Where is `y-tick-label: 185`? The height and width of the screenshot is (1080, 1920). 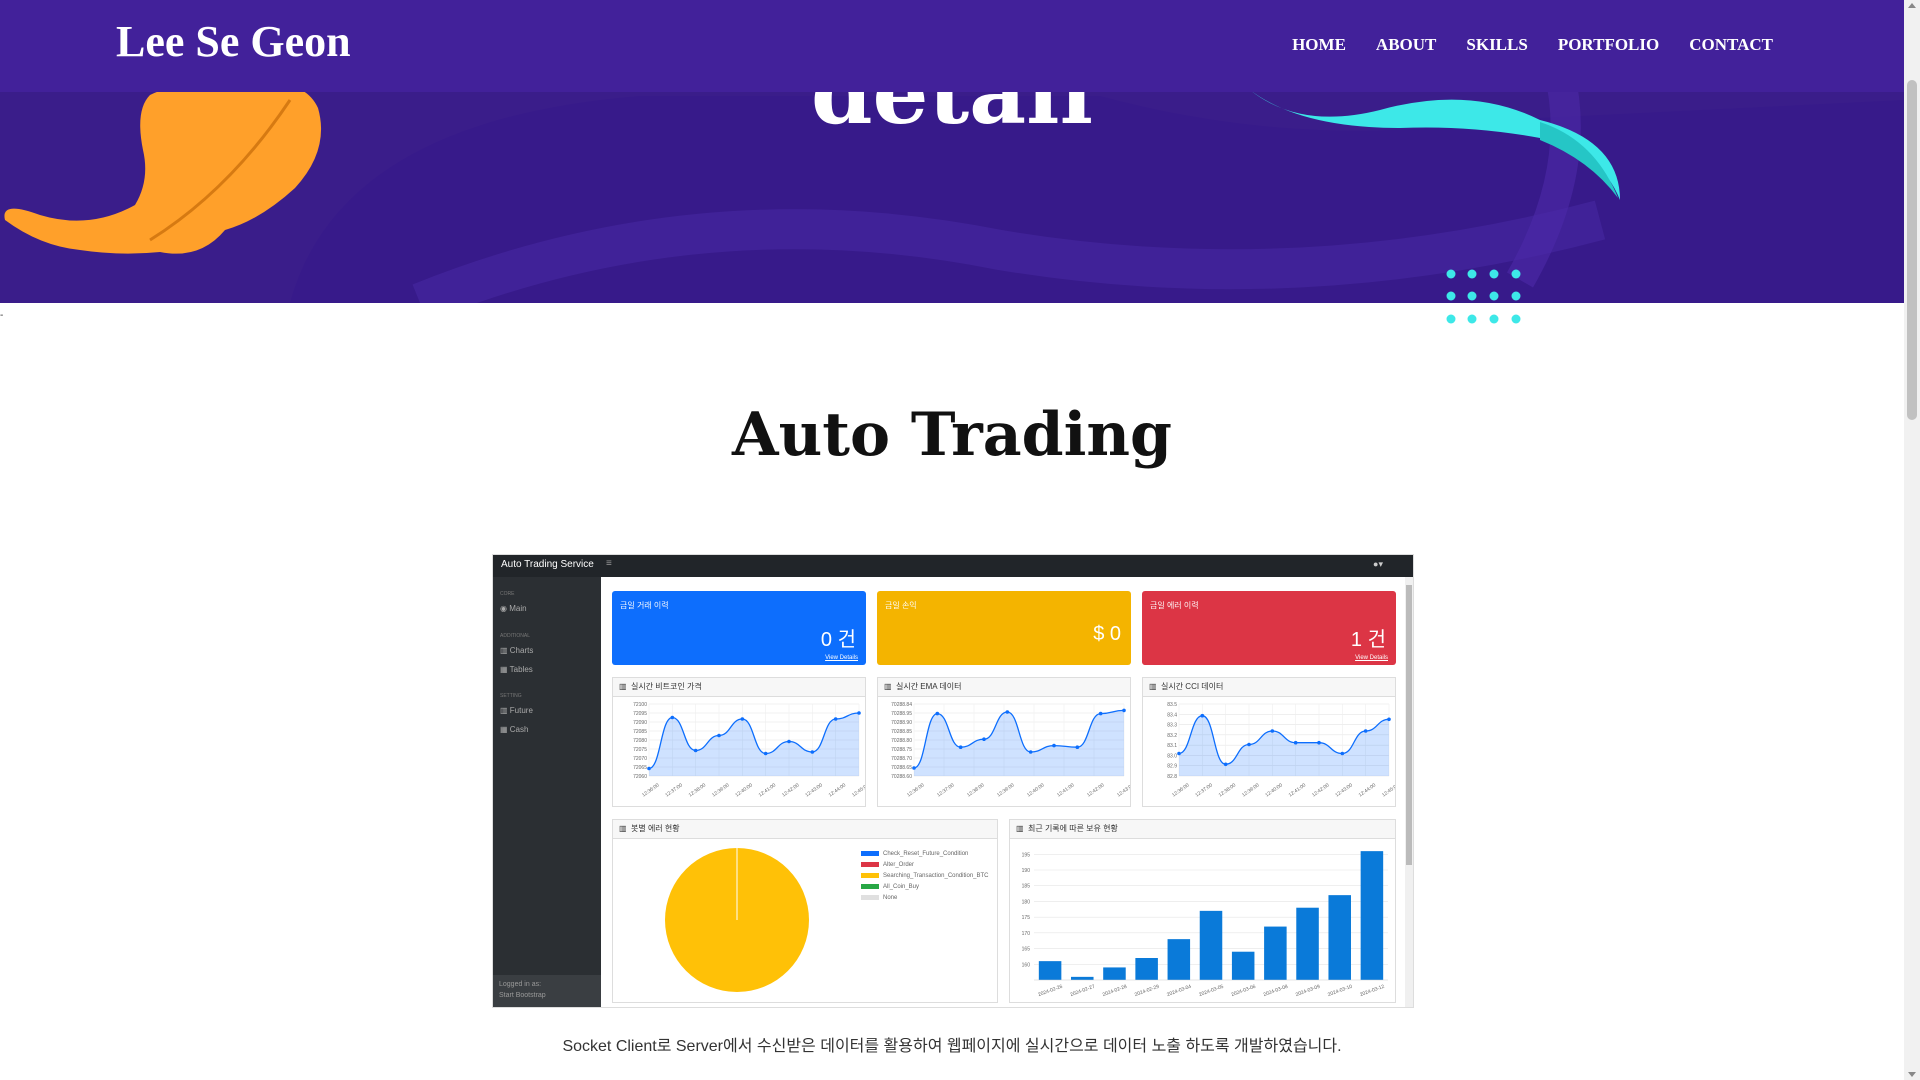 y-tick-label: 185 is located at coordinates (1026, 887).